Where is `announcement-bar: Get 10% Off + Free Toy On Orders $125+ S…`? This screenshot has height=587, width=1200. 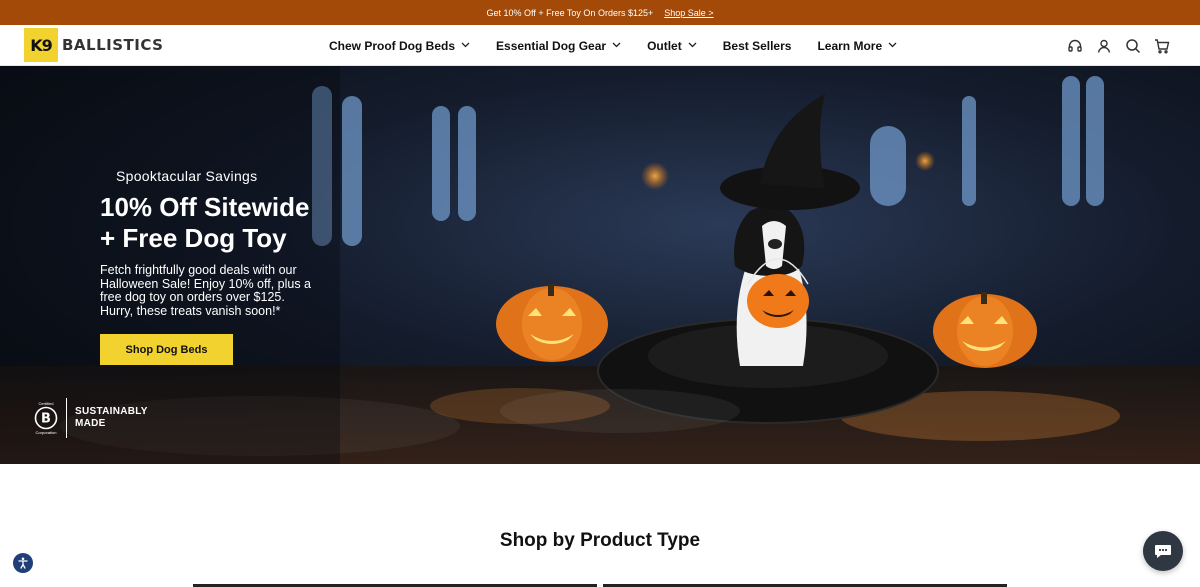
announcement-bar: Get 10% Off + Free Toy On Orders $125+ S… is located at coordinates (600, 12).